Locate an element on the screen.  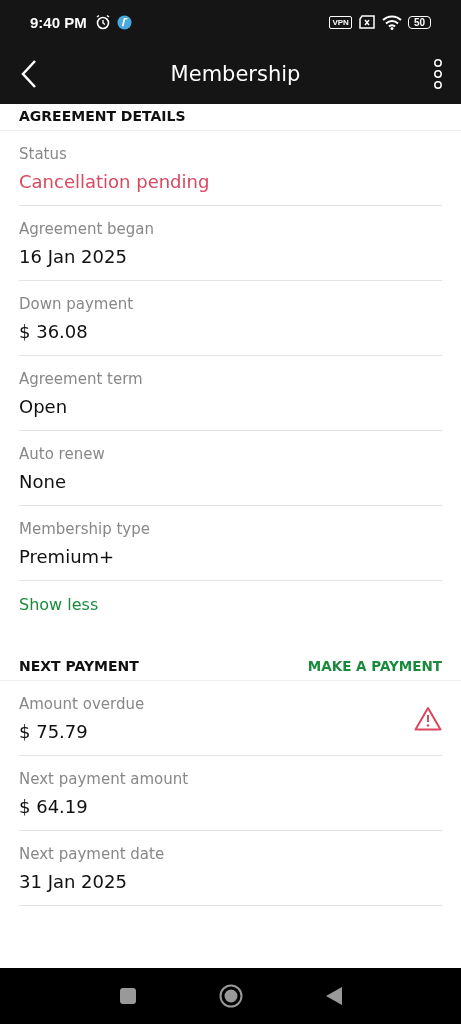
field-label: Status is located at coordinates (43, 153).